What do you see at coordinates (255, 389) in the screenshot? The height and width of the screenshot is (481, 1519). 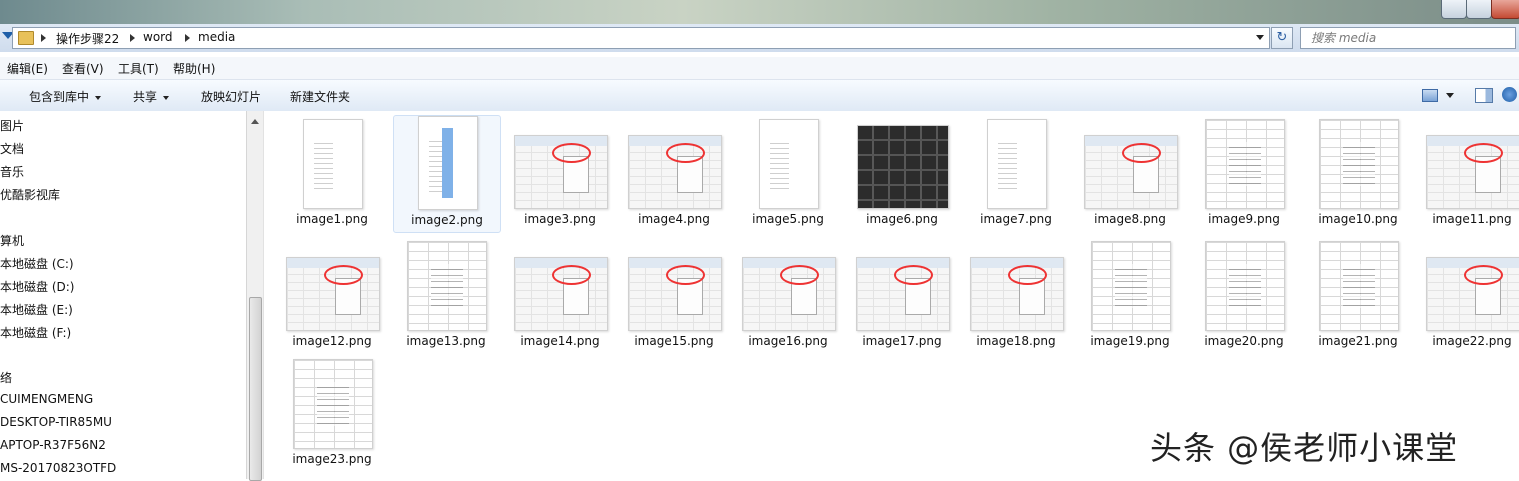 I see `scrollbar-thumb` at bounding box center [255, 389].